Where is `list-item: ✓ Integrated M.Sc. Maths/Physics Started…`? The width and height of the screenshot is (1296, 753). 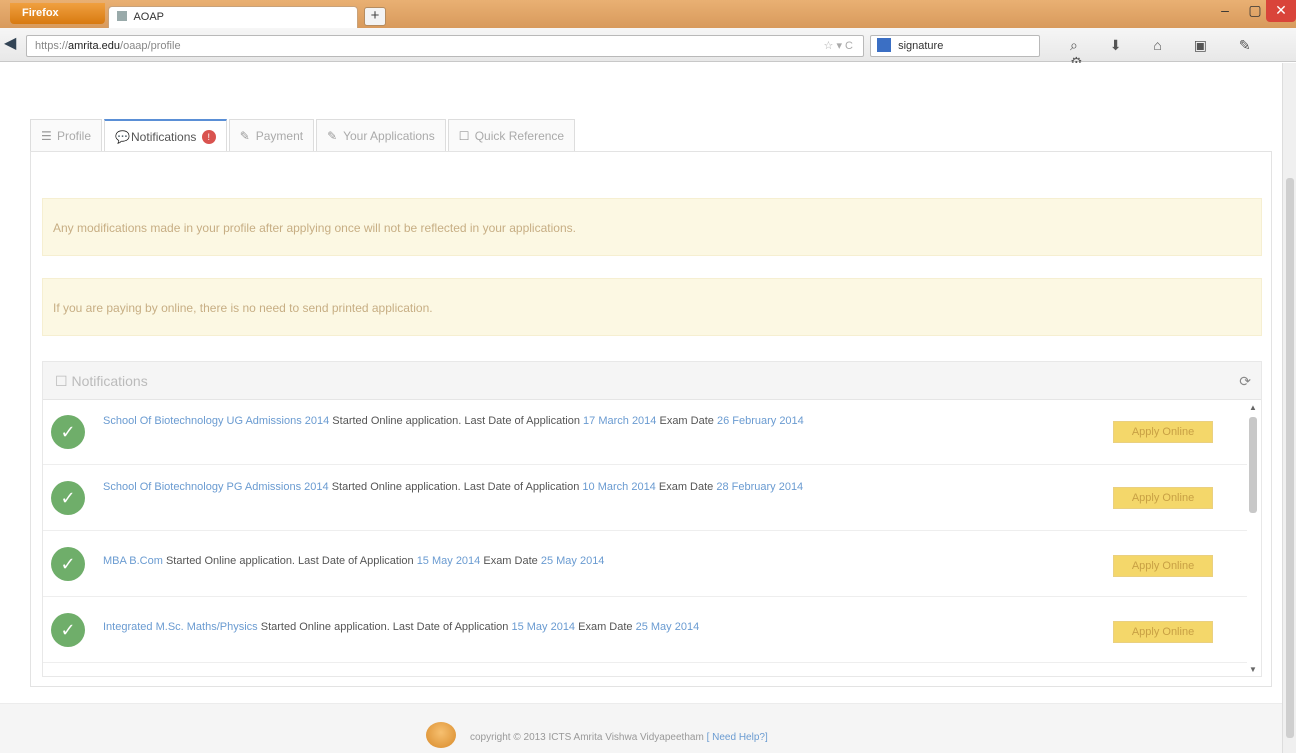 list-item: ✓ Integrated M.Sc. Maths/Physics Started… is located at coordinates (645, 631).